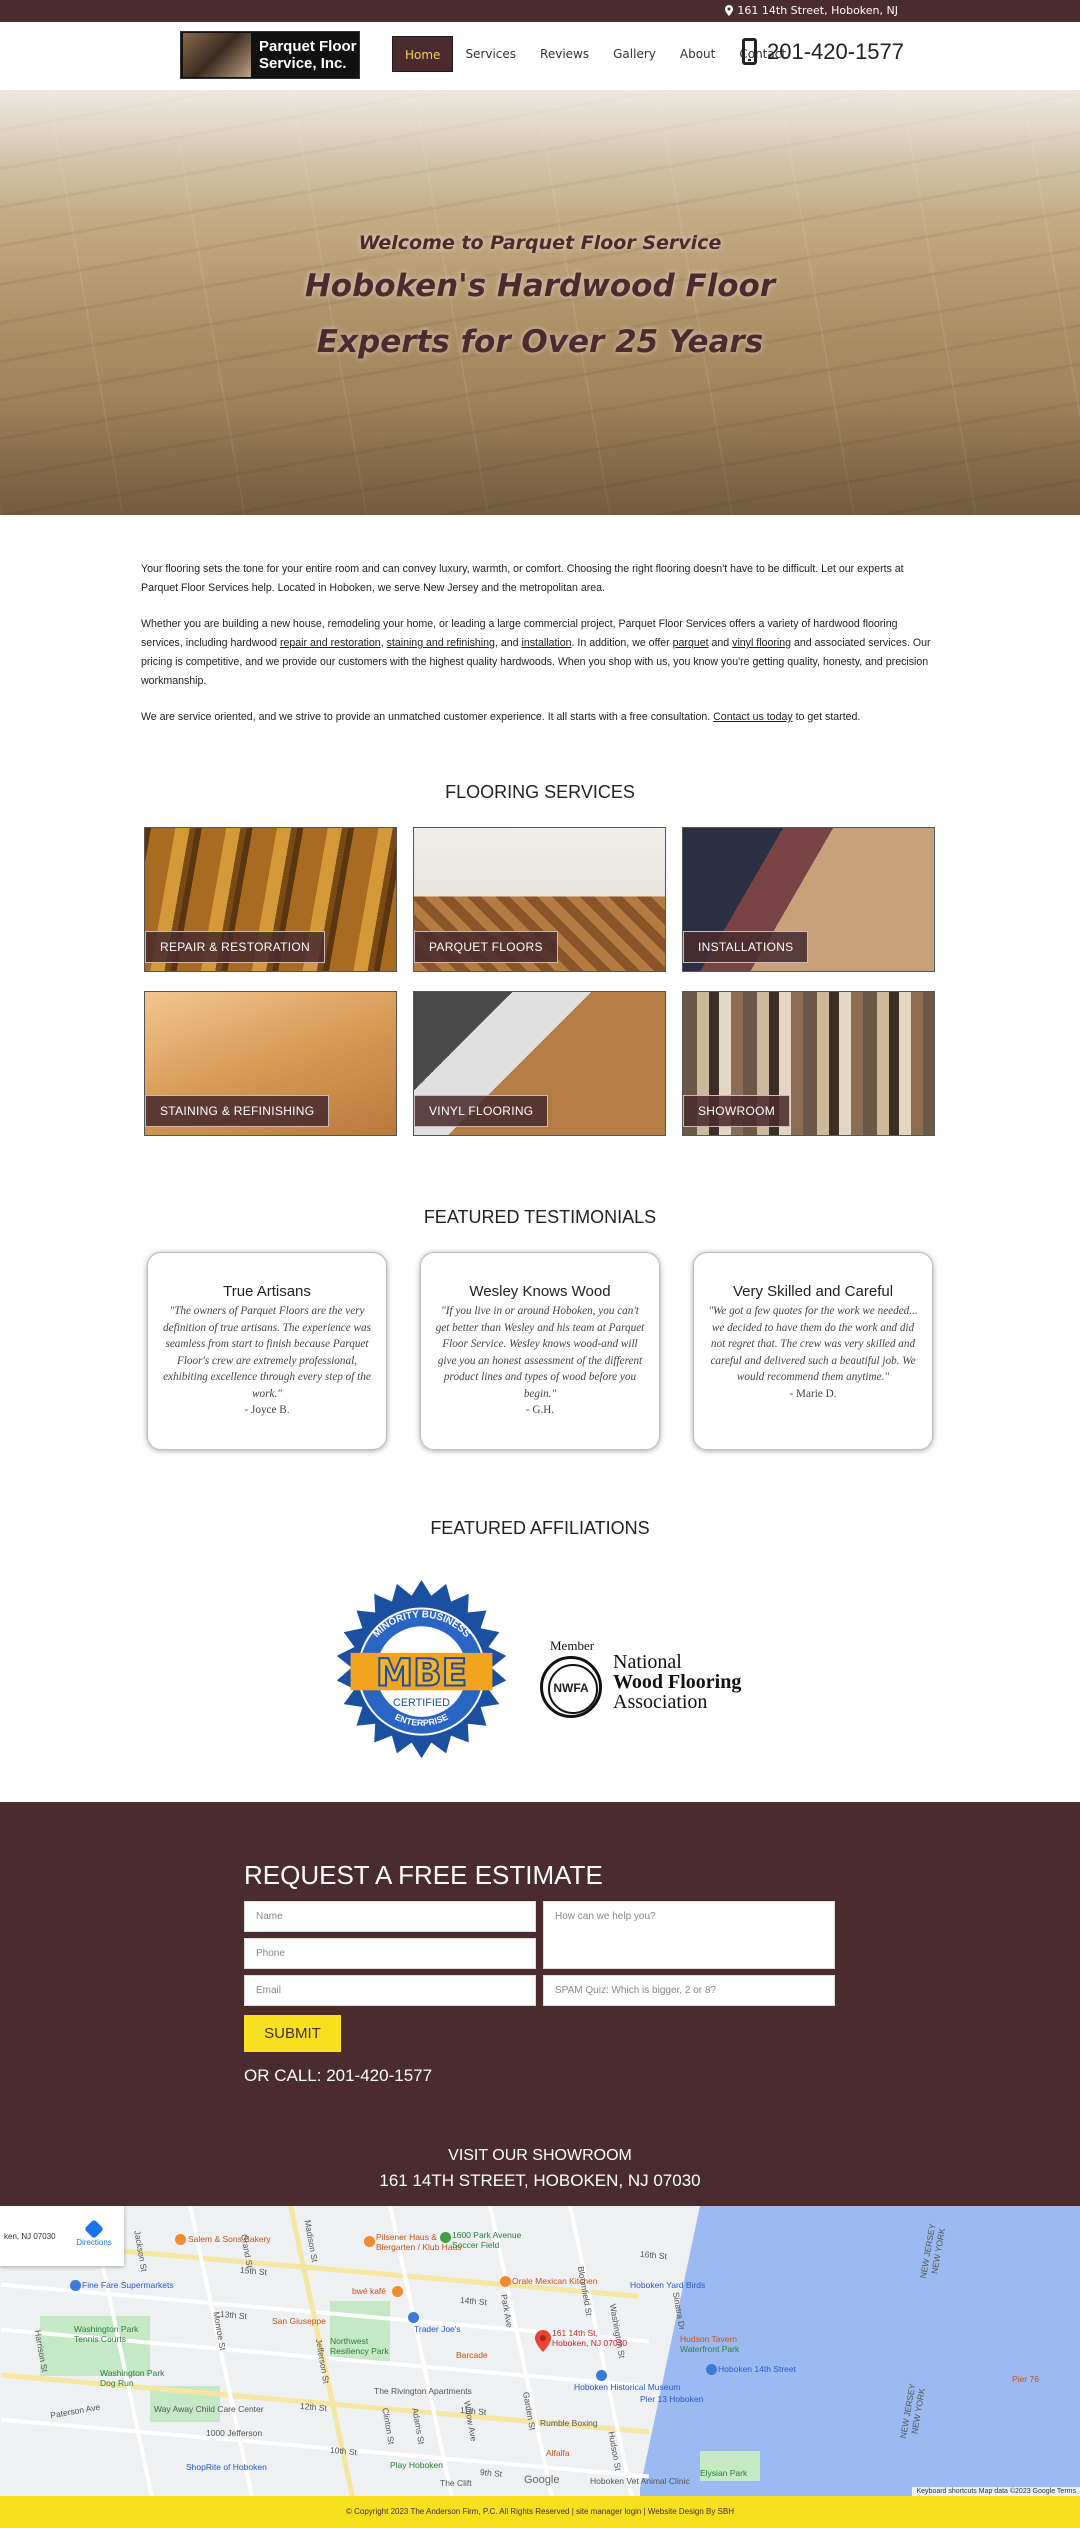 This screenshot has width=1080, height=2528. I want to click on map-label: Soccer Field, so click(476, 2245).